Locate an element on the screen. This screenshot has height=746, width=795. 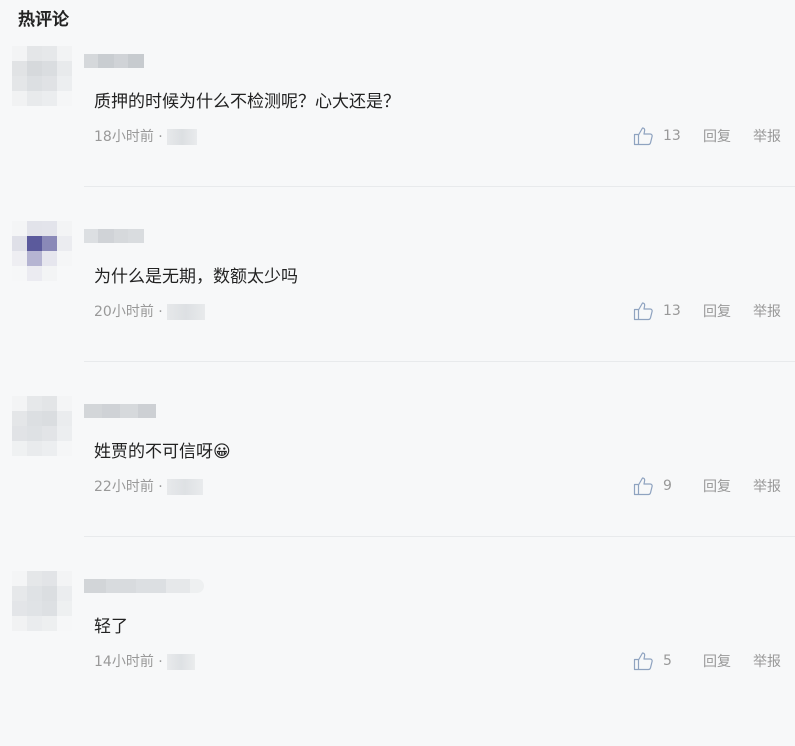
comment-meta: 14小时前 · is located at coordinates (144, 662).